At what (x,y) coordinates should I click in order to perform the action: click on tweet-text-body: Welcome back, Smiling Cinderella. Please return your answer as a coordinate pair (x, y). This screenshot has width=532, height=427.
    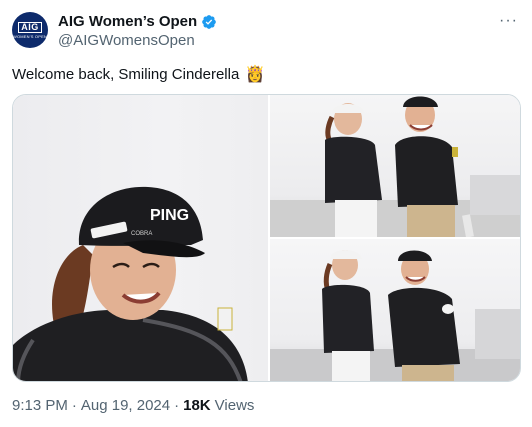
    Looking at the image, I should click on (126, 74).